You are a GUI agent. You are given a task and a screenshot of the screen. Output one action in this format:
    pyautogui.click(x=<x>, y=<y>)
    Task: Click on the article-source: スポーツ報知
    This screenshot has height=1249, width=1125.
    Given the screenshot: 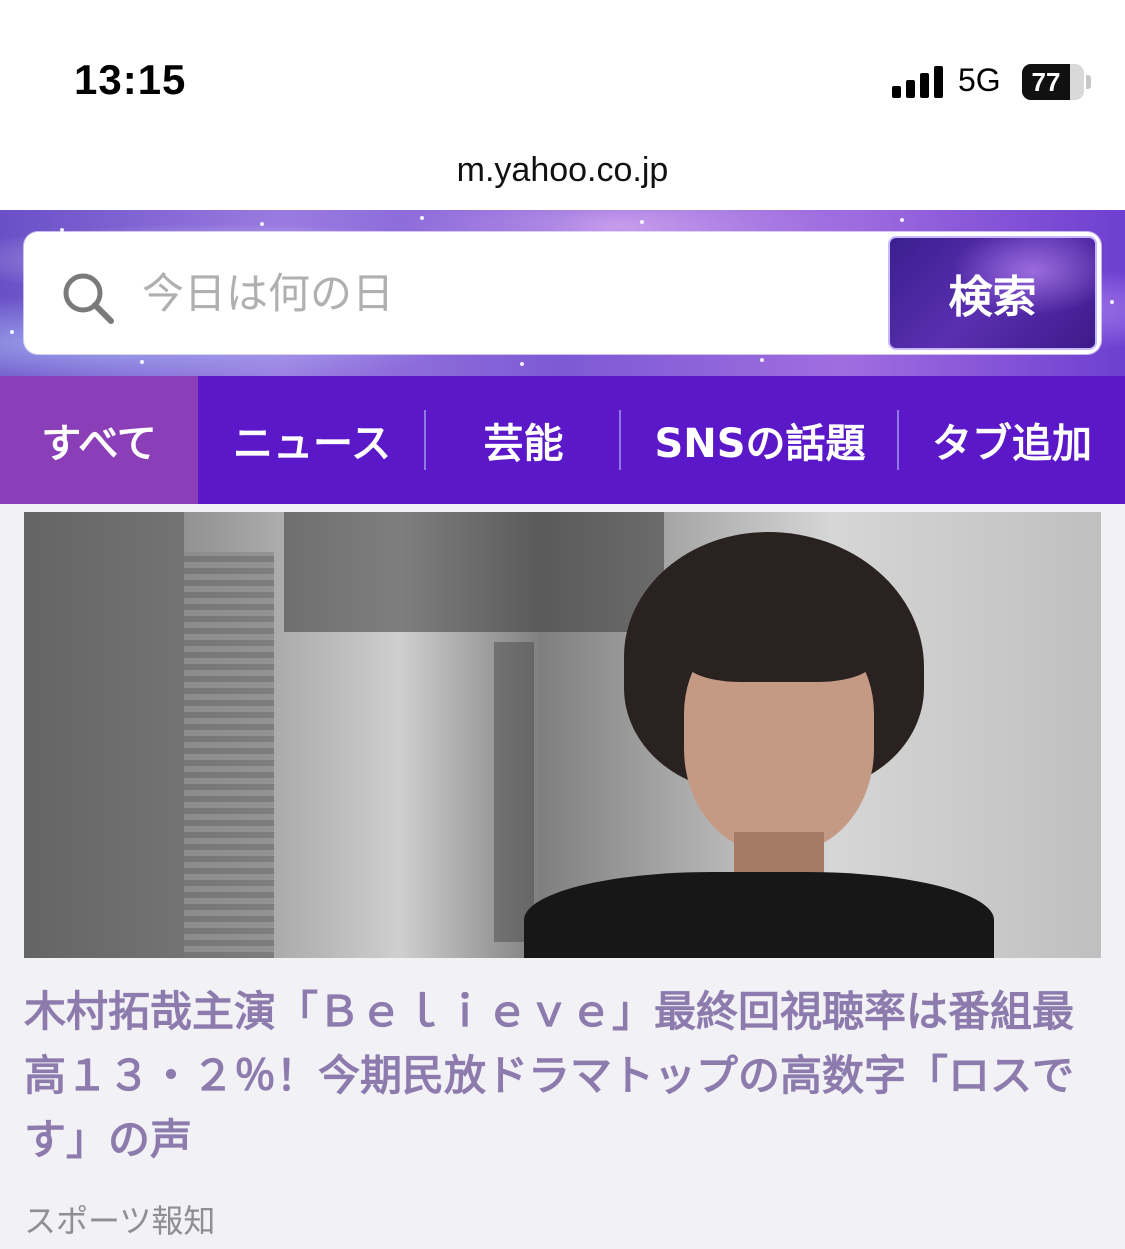 What is the action you would take?
    pyautogui.click(x=120, y=1221)
    